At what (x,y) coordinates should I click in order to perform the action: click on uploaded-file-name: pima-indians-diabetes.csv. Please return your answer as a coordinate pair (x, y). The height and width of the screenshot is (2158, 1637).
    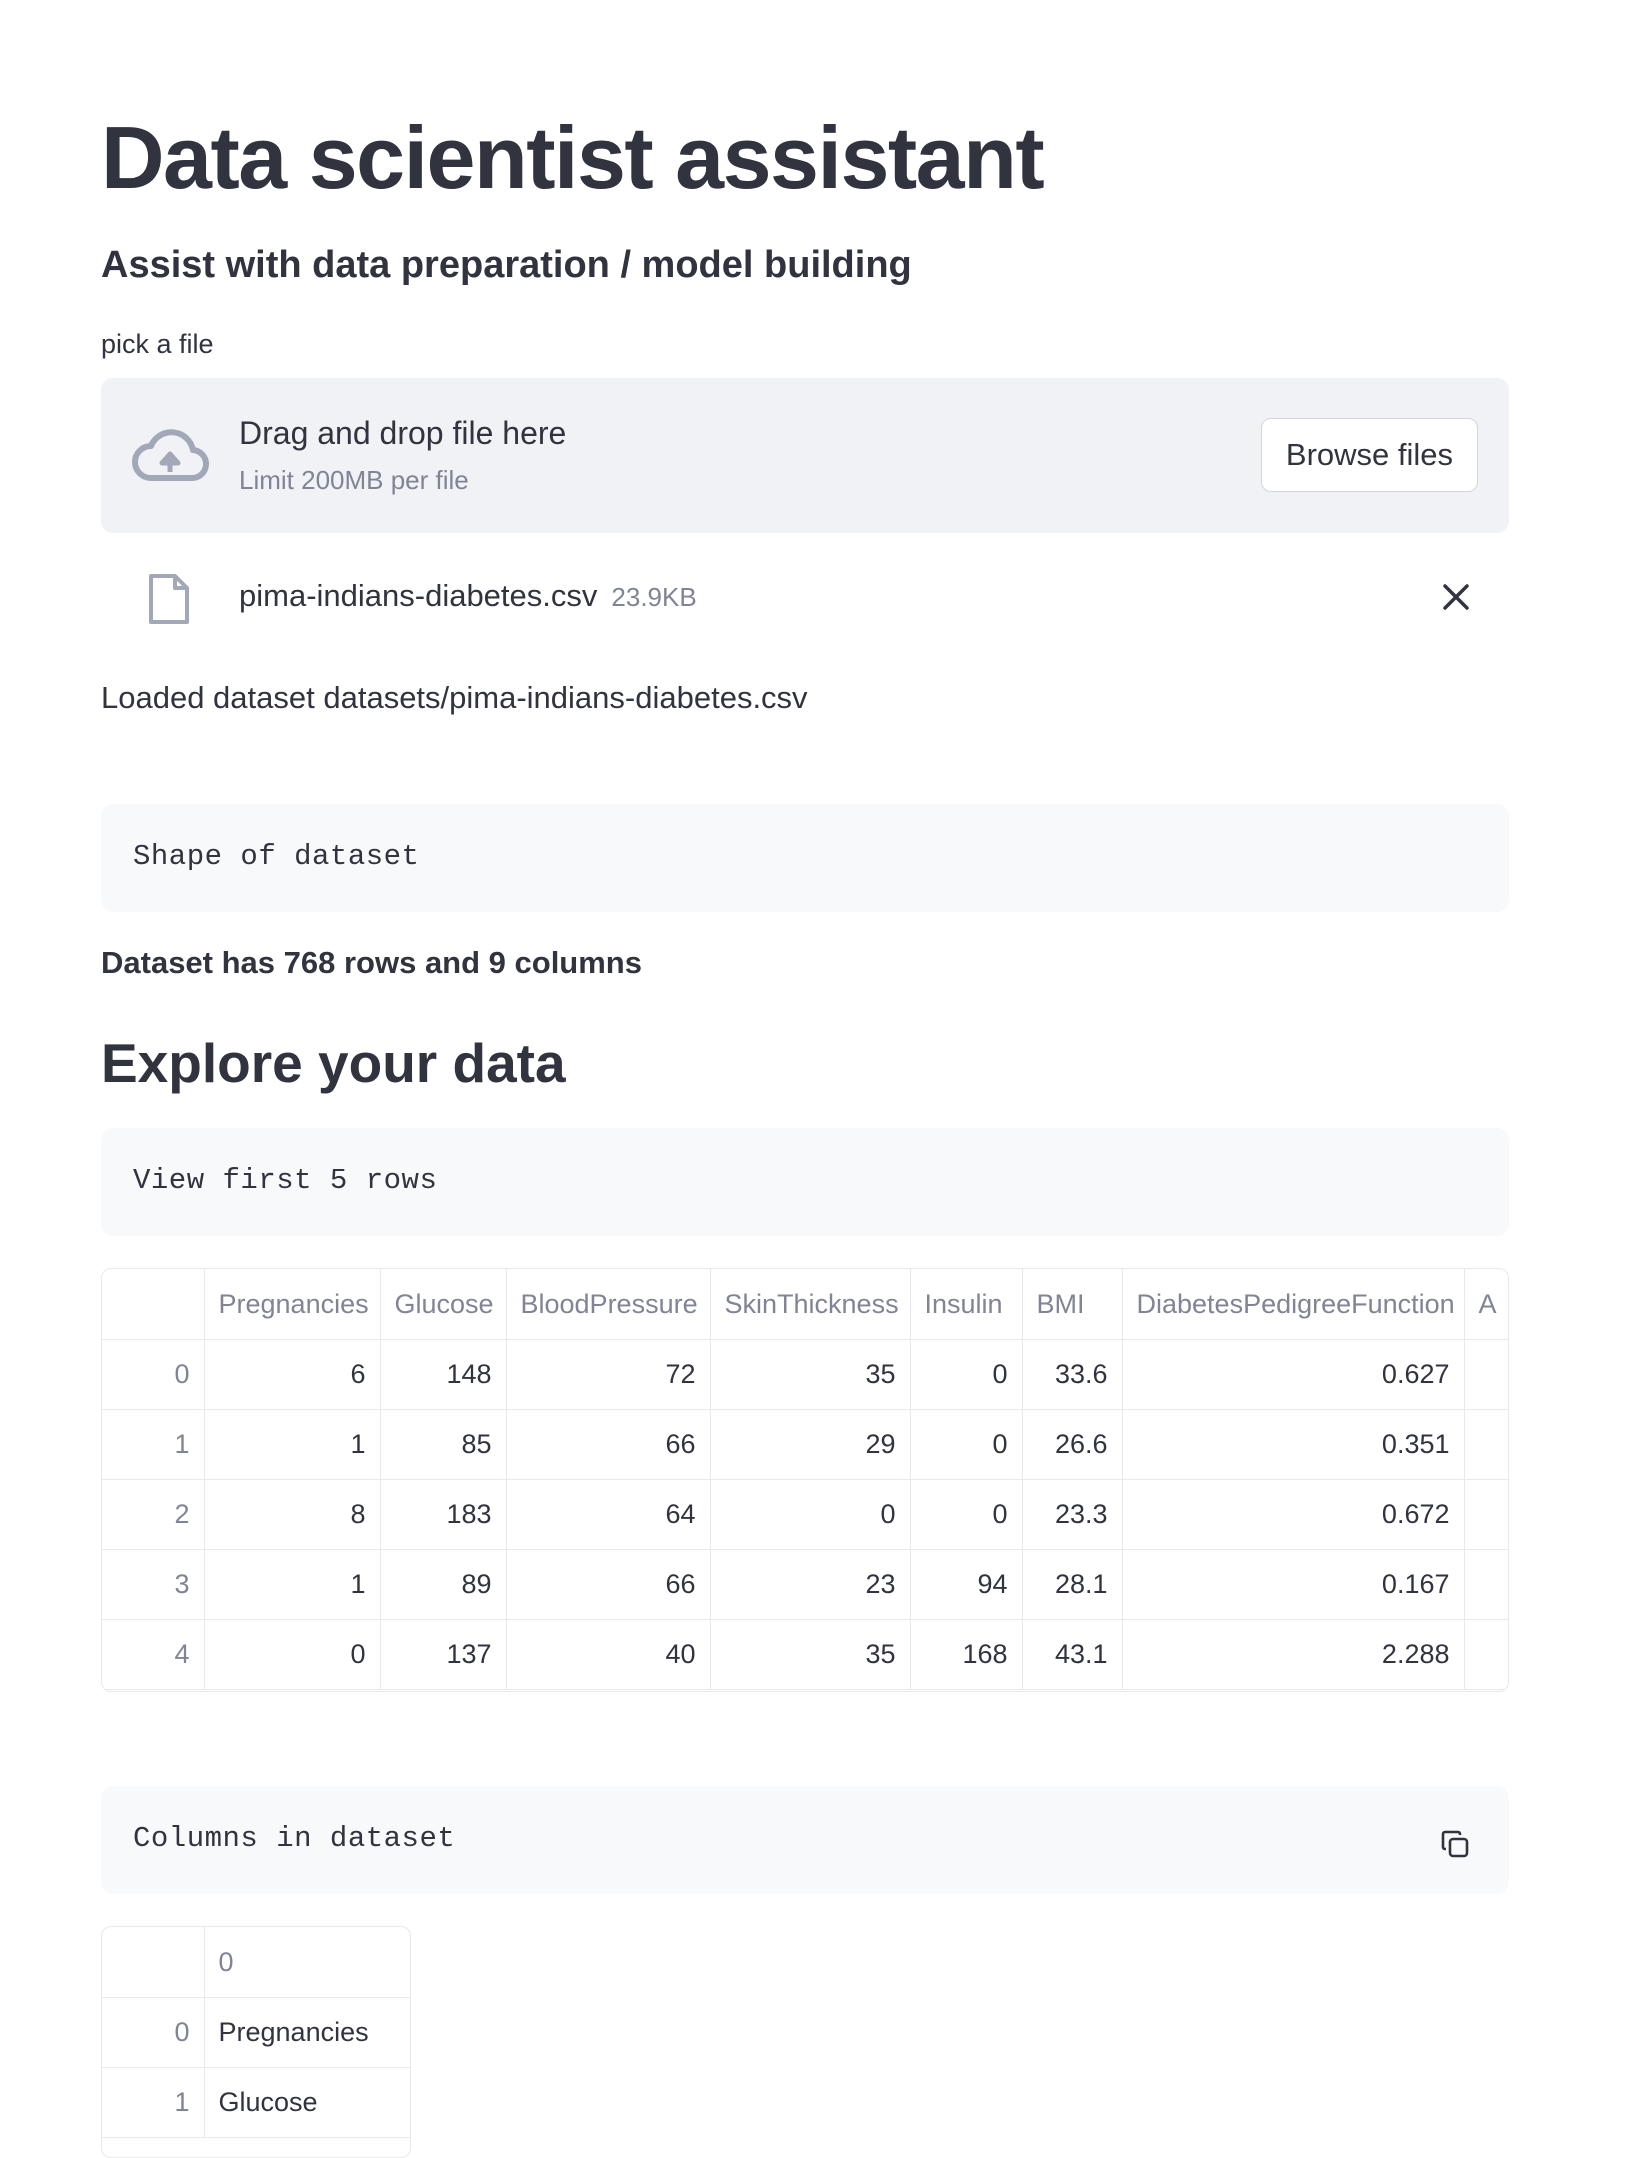
    Looking at the image, I should click on (418, 595).